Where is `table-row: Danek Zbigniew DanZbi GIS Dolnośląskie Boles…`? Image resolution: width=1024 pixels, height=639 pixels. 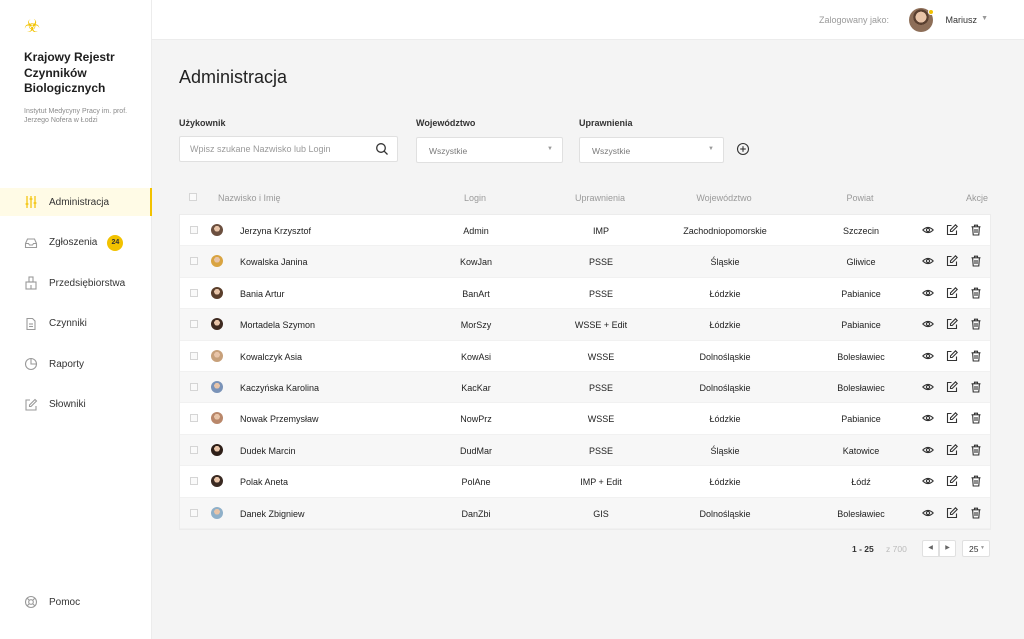 table-row: Danek Zbigniew DanZbi GIS Dolnośląskie Boles… is located at coordinates (585, 513).